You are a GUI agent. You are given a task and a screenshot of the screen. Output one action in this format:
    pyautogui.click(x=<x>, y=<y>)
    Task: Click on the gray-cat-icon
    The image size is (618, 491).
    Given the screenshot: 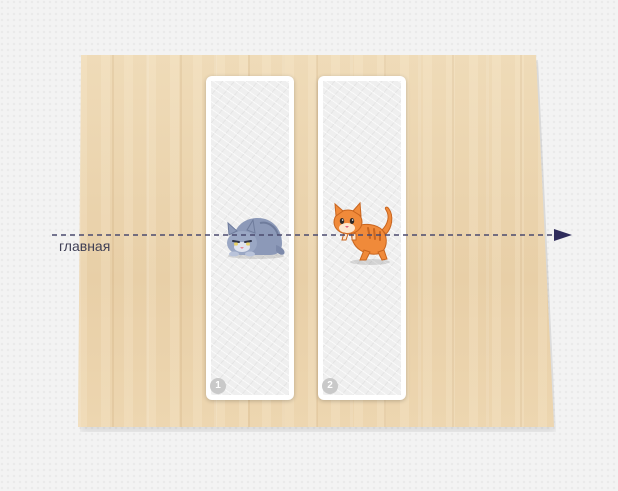 What is the action you would take?
    pyautogui.click(x=254, y=233)
    